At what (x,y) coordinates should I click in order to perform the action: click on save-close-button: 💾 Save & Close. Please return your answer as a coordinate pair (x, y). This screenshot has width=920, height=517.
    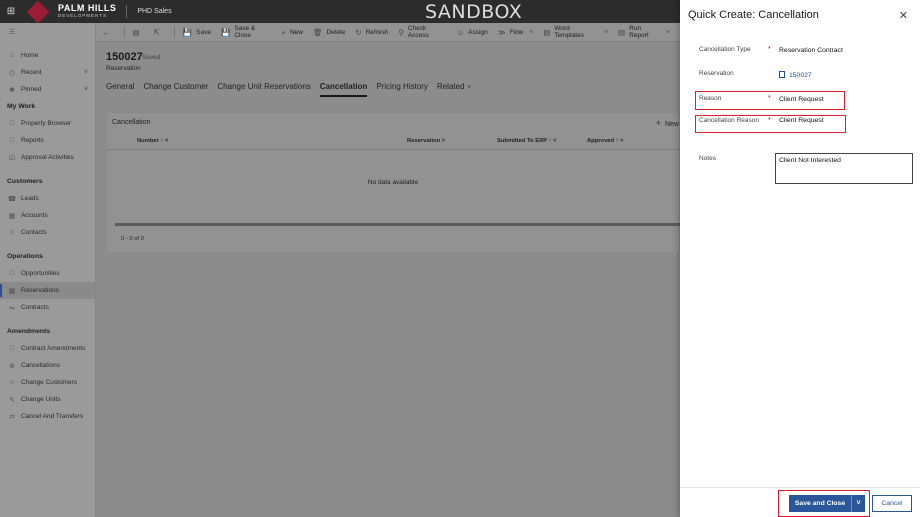
    Looking at the image, I should click on (246, 32).